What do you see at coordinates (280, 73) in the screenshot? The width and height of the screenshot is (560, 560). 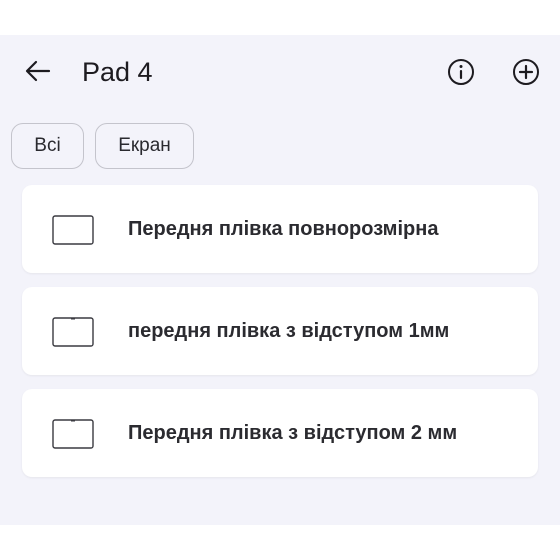 I see `top-app-bar: Pad 4` at bounding box center [280, 73].